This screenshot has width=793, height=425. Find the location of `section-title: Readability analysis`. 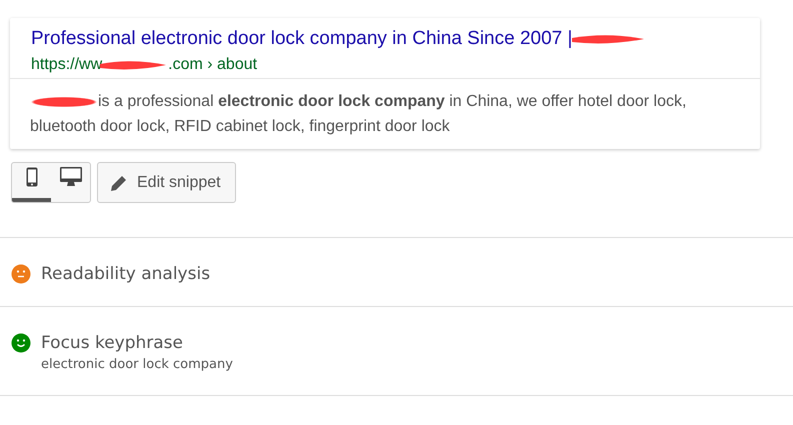

section-title: Readability analysis is located at coordinates (125, 274).